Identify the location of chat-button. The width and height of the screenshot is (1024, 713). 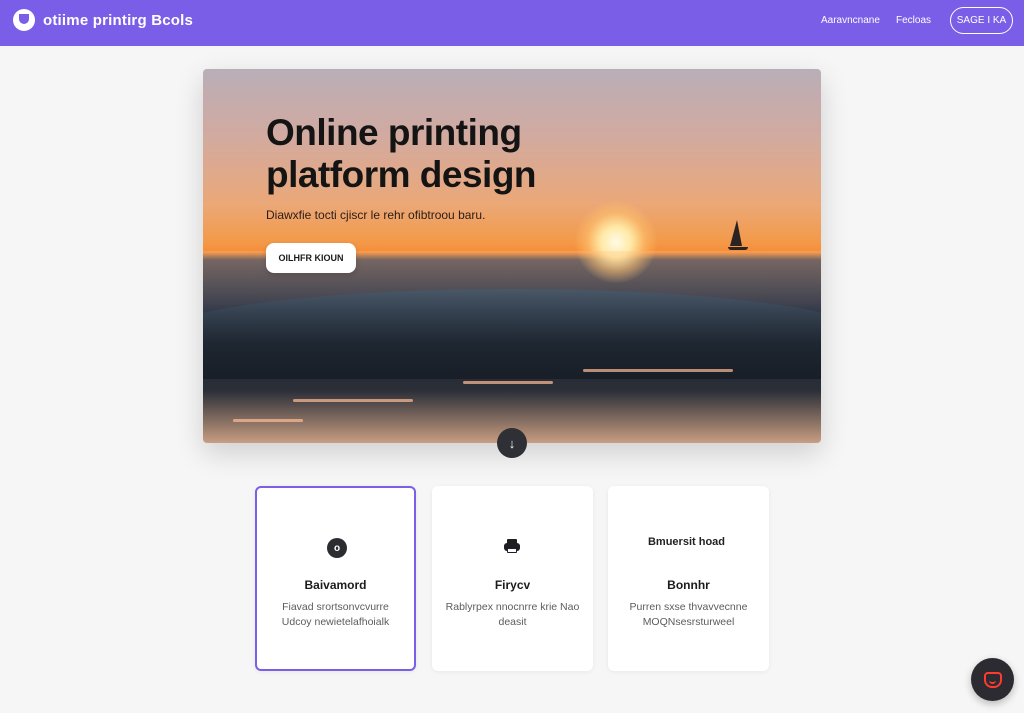
(992, 679).